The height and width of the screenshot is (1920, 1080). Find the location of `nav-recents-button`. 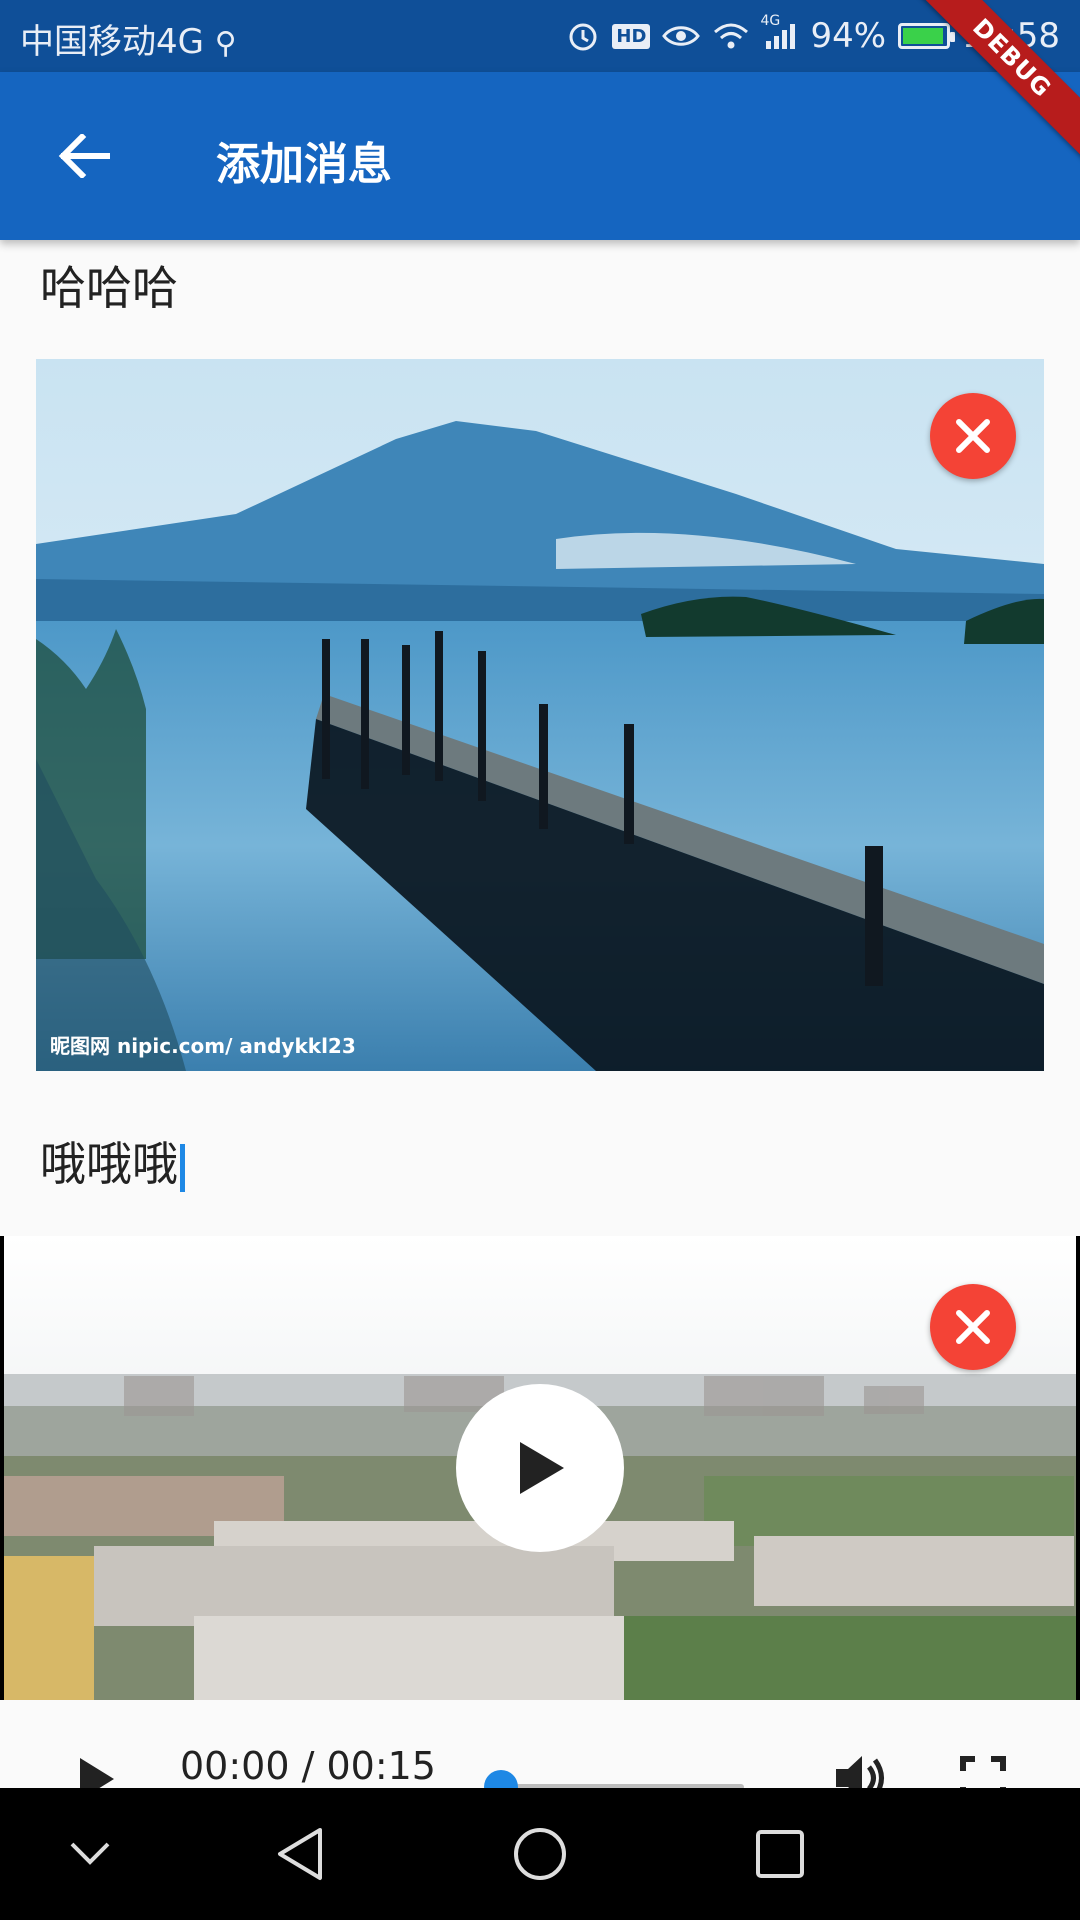

nav-recents-button is located at coordinates (780, 1854).